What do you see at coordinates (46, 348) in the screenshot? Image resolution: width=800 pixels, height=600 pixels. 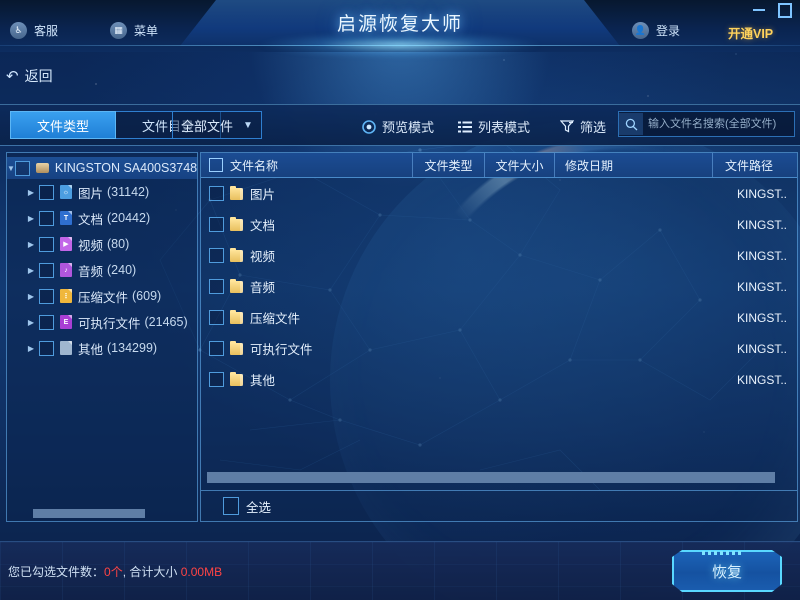 I see `others-checkbox` at bounding box center [46, 348].